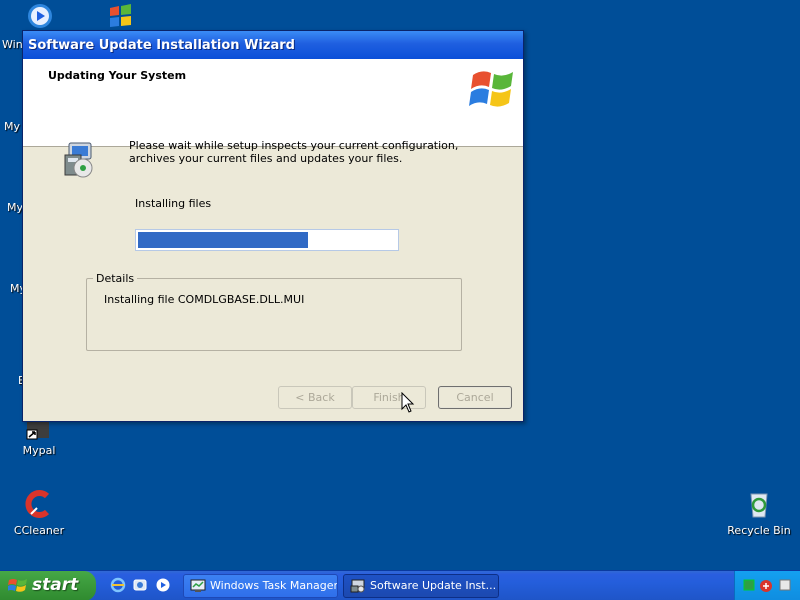  Describe the element at coordinates (39, 530) in the screenshot. I see `desktop-icon-label: CCleaner` at that location.